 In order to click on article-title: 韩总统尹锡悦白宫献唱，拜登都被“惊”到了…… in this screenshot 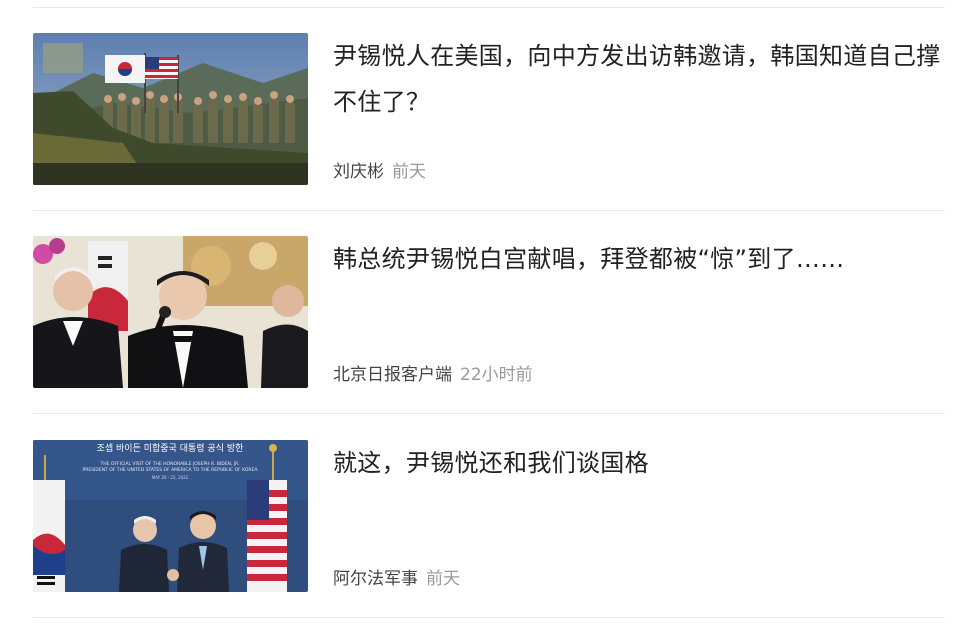, I will do `click(639, 259)`.